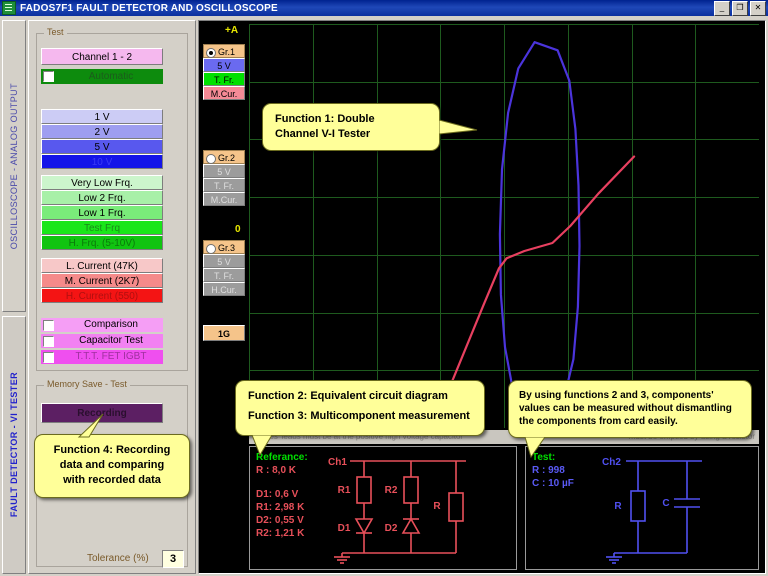 The image size is (768, 576). What do you see at coordinates (344, 490) in the screenshot?
I see `svg-text: R1` at bounding box center [344, 490].